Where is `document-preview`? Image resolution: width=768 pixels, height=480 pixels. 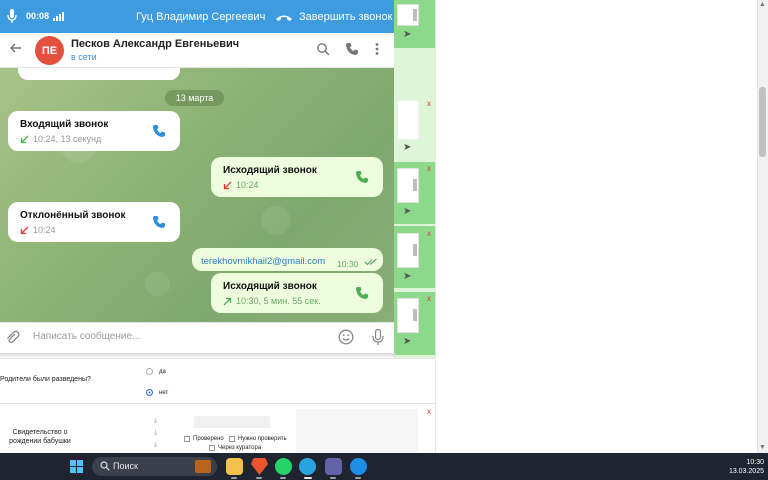
document-preview is located at coordinates (232, 422).